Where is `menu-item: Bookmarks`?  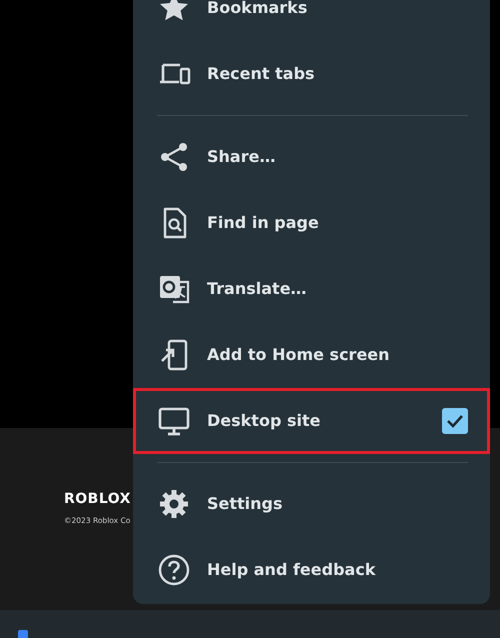 menu-item: Bookmarks is located at coordinates (311, 20).